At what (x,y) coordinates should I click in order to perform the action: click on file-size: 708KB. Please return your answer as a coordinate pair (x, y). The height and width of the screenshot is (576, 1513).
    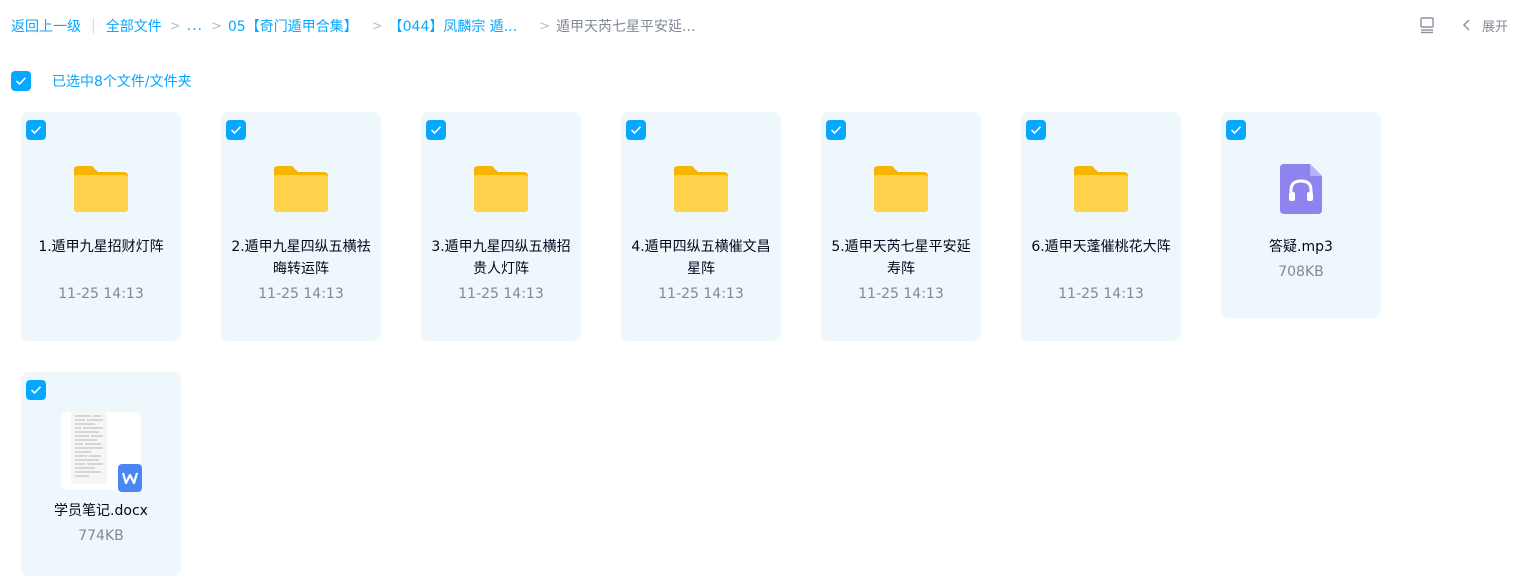
    Looking at the image, I should click on (1301, 272).